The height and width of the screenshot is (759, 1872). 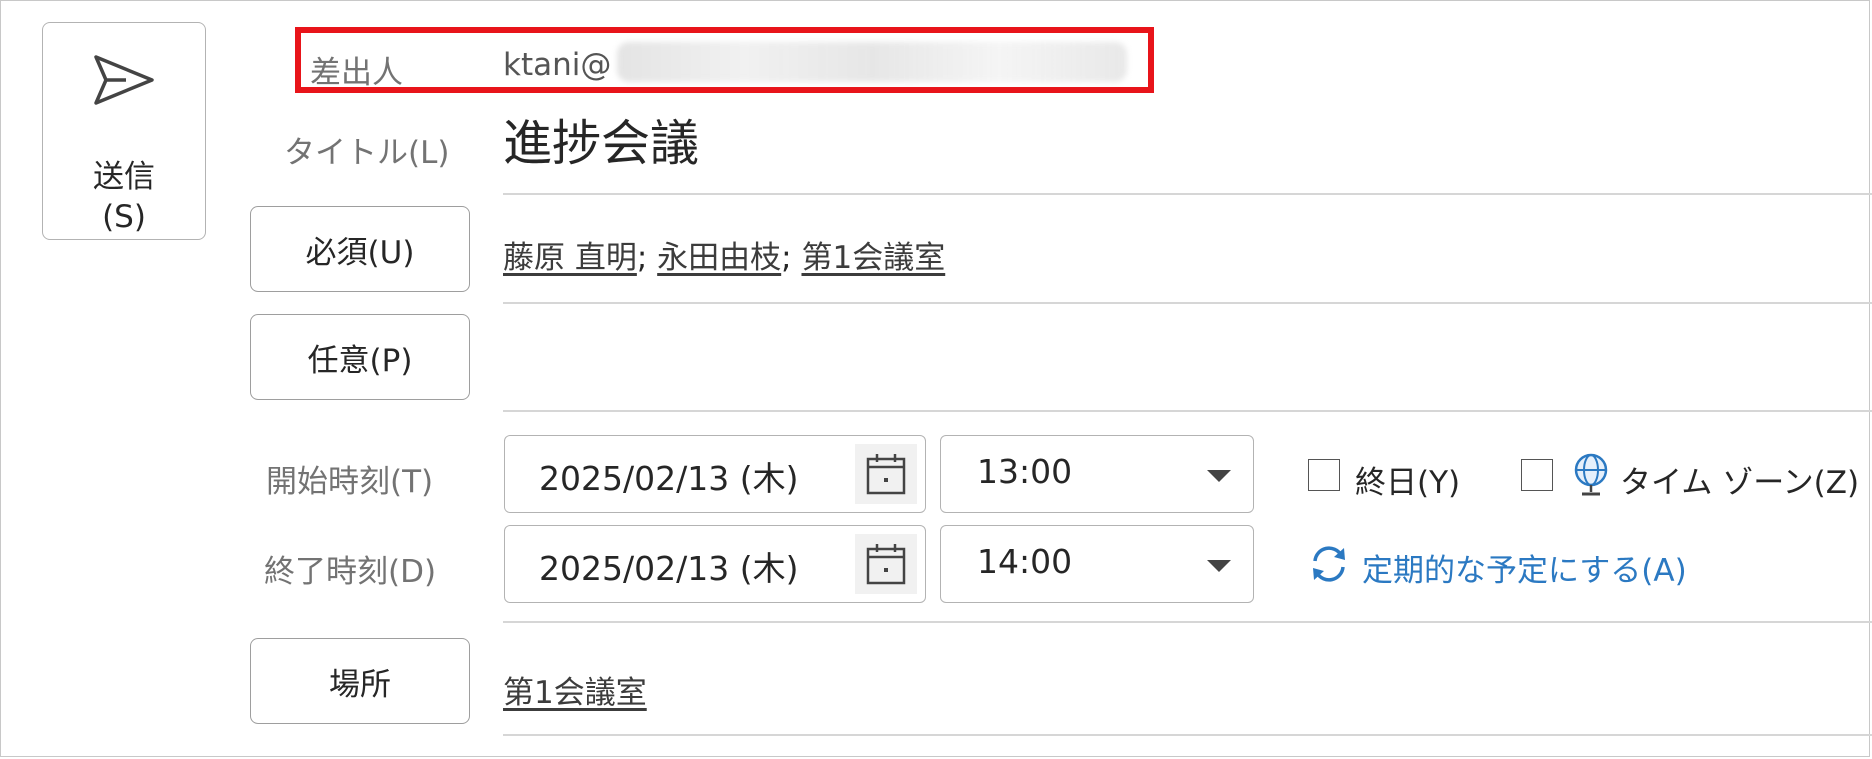 I want to click on send-icon, so click(x=124, y=80).